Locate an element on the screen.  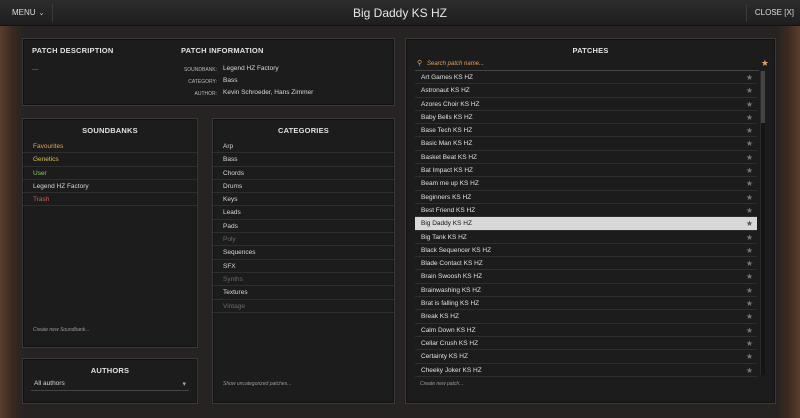
patch-row: Big Daddy KS HZ ★ is located at coordinates (586, 224).